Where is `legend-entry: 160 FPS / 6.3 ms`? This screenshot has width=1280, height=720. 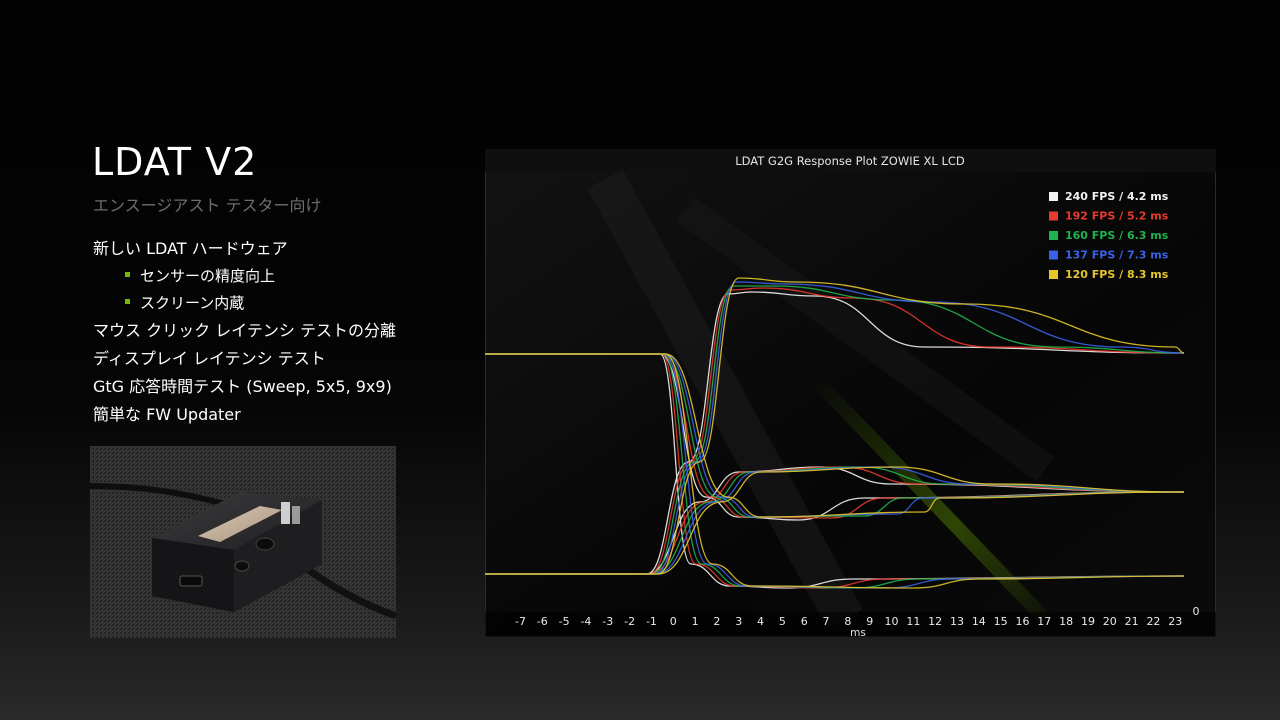
legend-entry: 160 FPS / 6.3 ms is located at coordinates (1117, 235).